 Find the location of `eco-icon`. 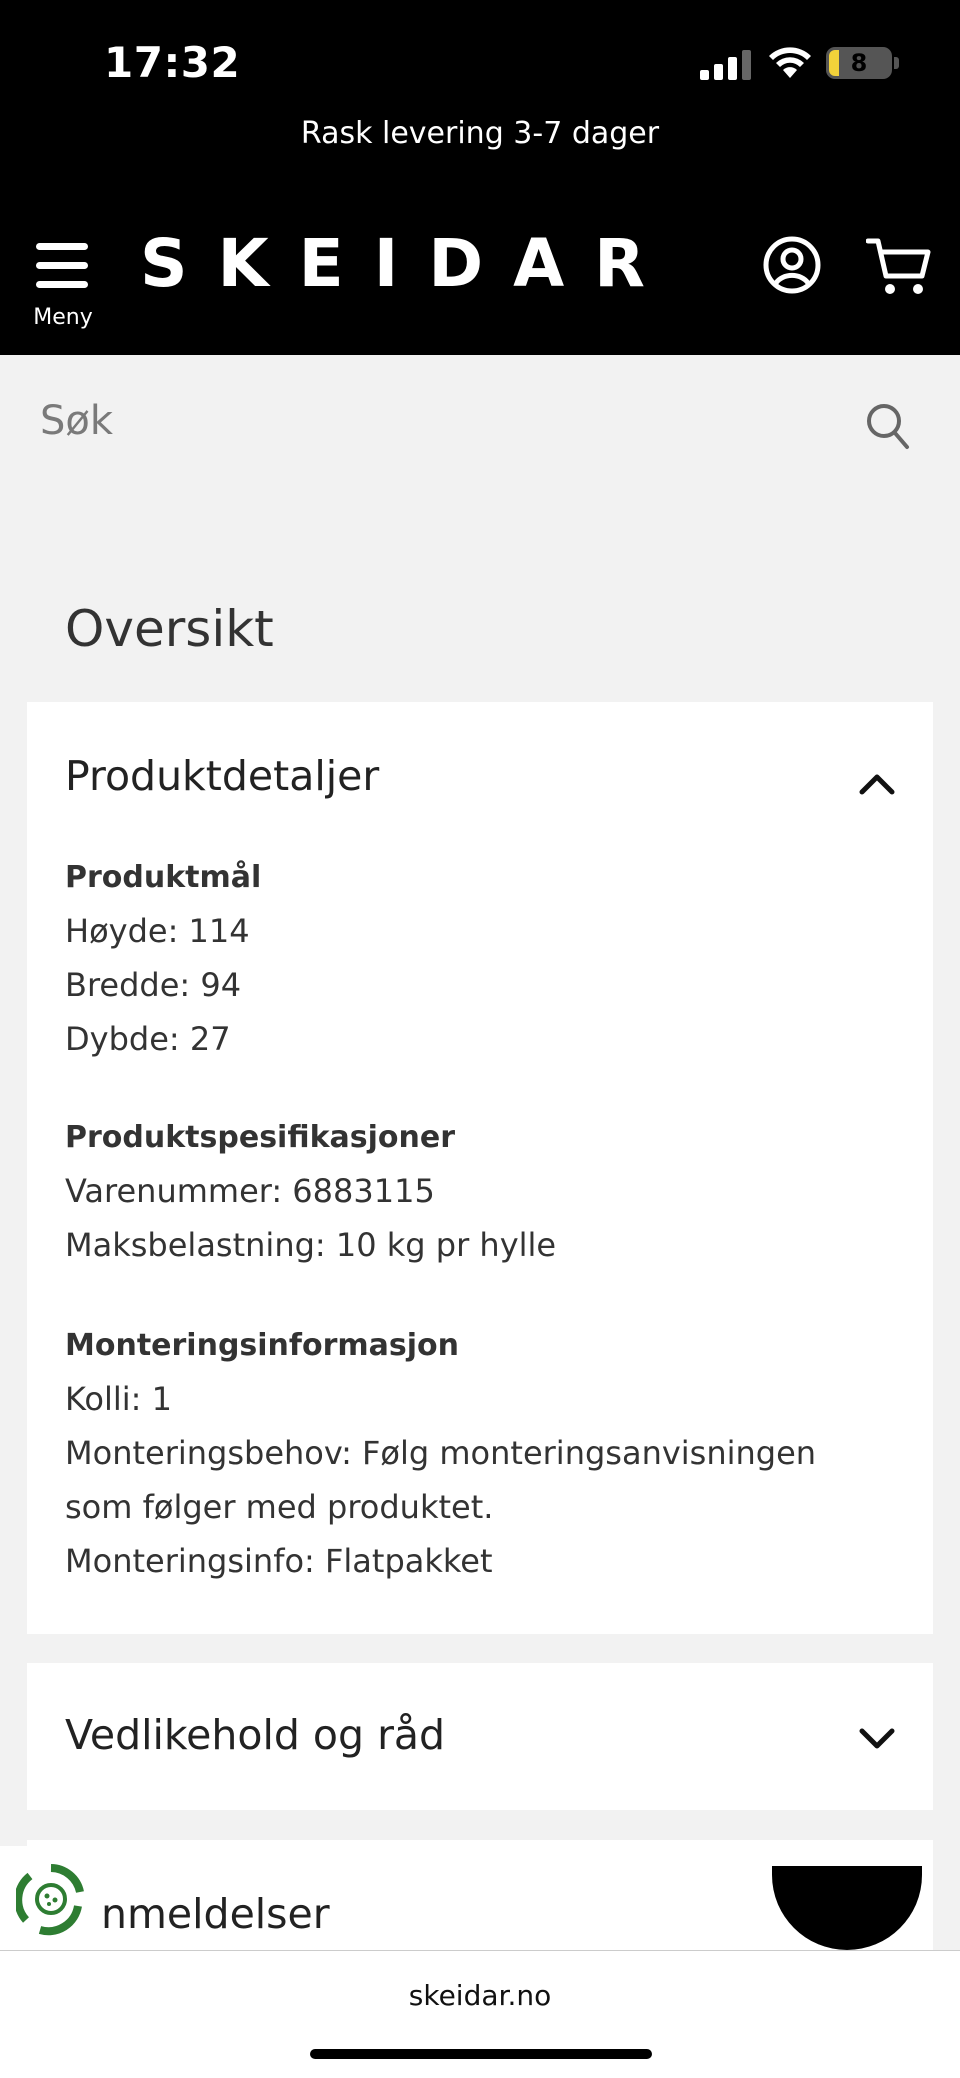

eco-icon is located at coordinates (50, 1900).